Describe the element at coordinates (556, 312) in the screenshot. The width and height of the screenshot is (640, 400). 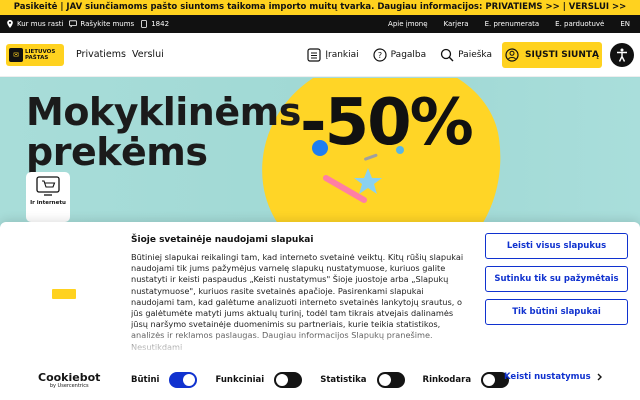
I see `necessary-only-button: Tik būtini slapukai` at that location.